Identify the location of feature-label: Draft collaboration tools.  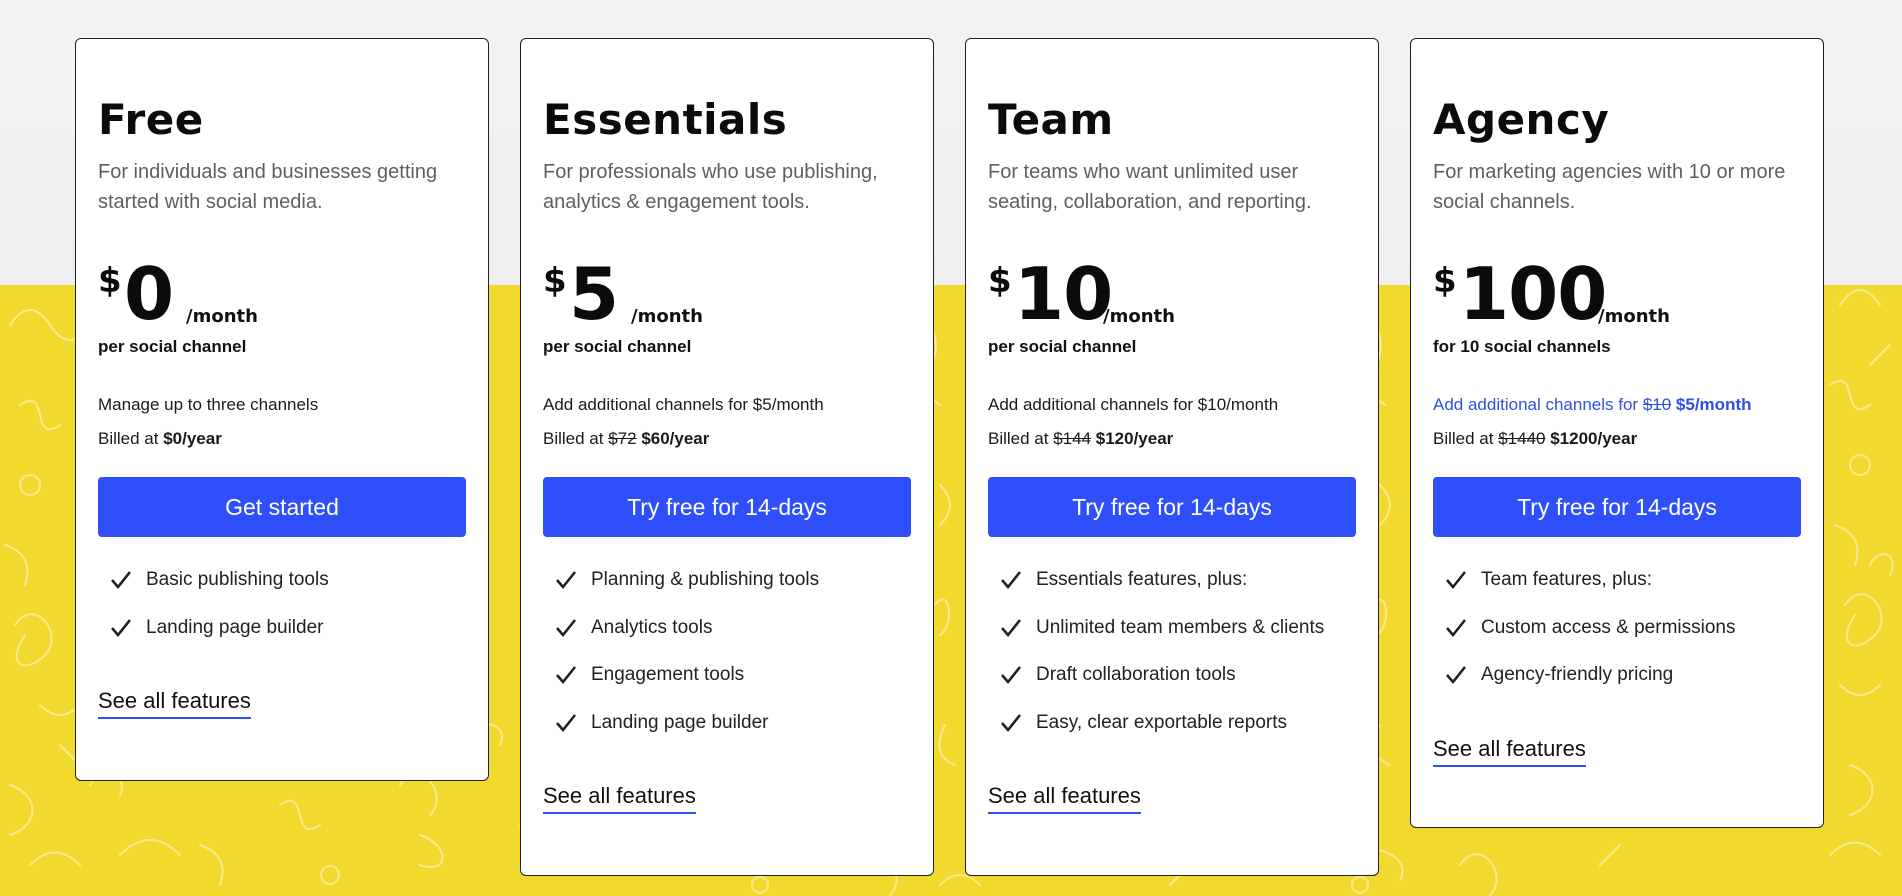
(1136, 674).